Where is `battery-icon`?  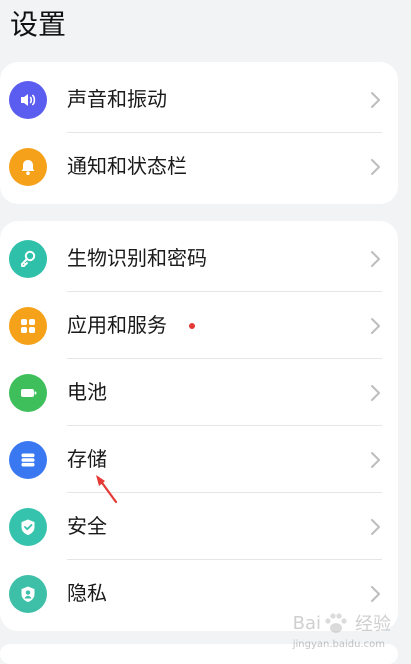
battery-icon is located at coordinates (28, 393).